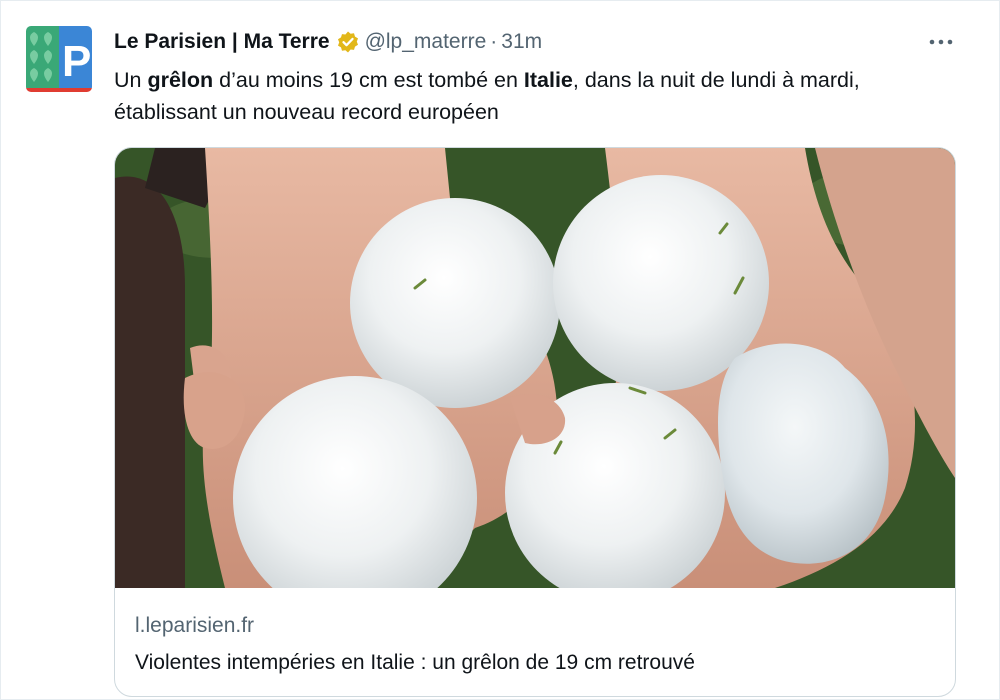 The width and height of the screenshot is (1000, 700). What do you see at coordinates (180, 80) in the screenshot?
I see `tweet-text-bold: grêlon` at bounding box center [180, 80].